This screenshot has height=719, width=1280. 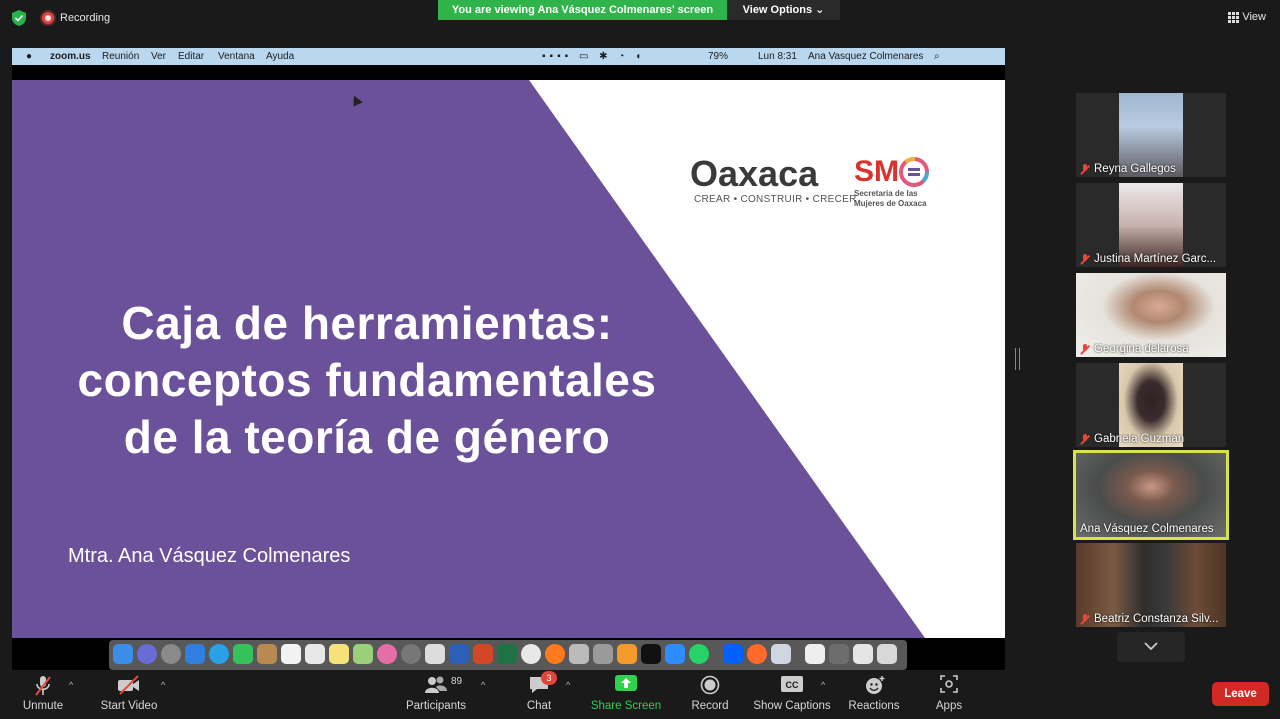 What do you see at coordinates (339, 654) in the screenshot?
I see `stickies-icon` at bounding box center [339, 654].